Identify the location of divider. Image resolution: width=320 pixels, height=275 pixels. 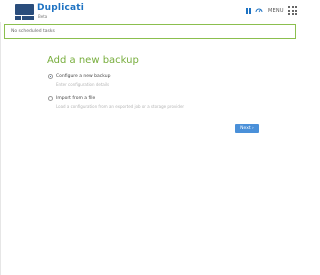
(0, 148).